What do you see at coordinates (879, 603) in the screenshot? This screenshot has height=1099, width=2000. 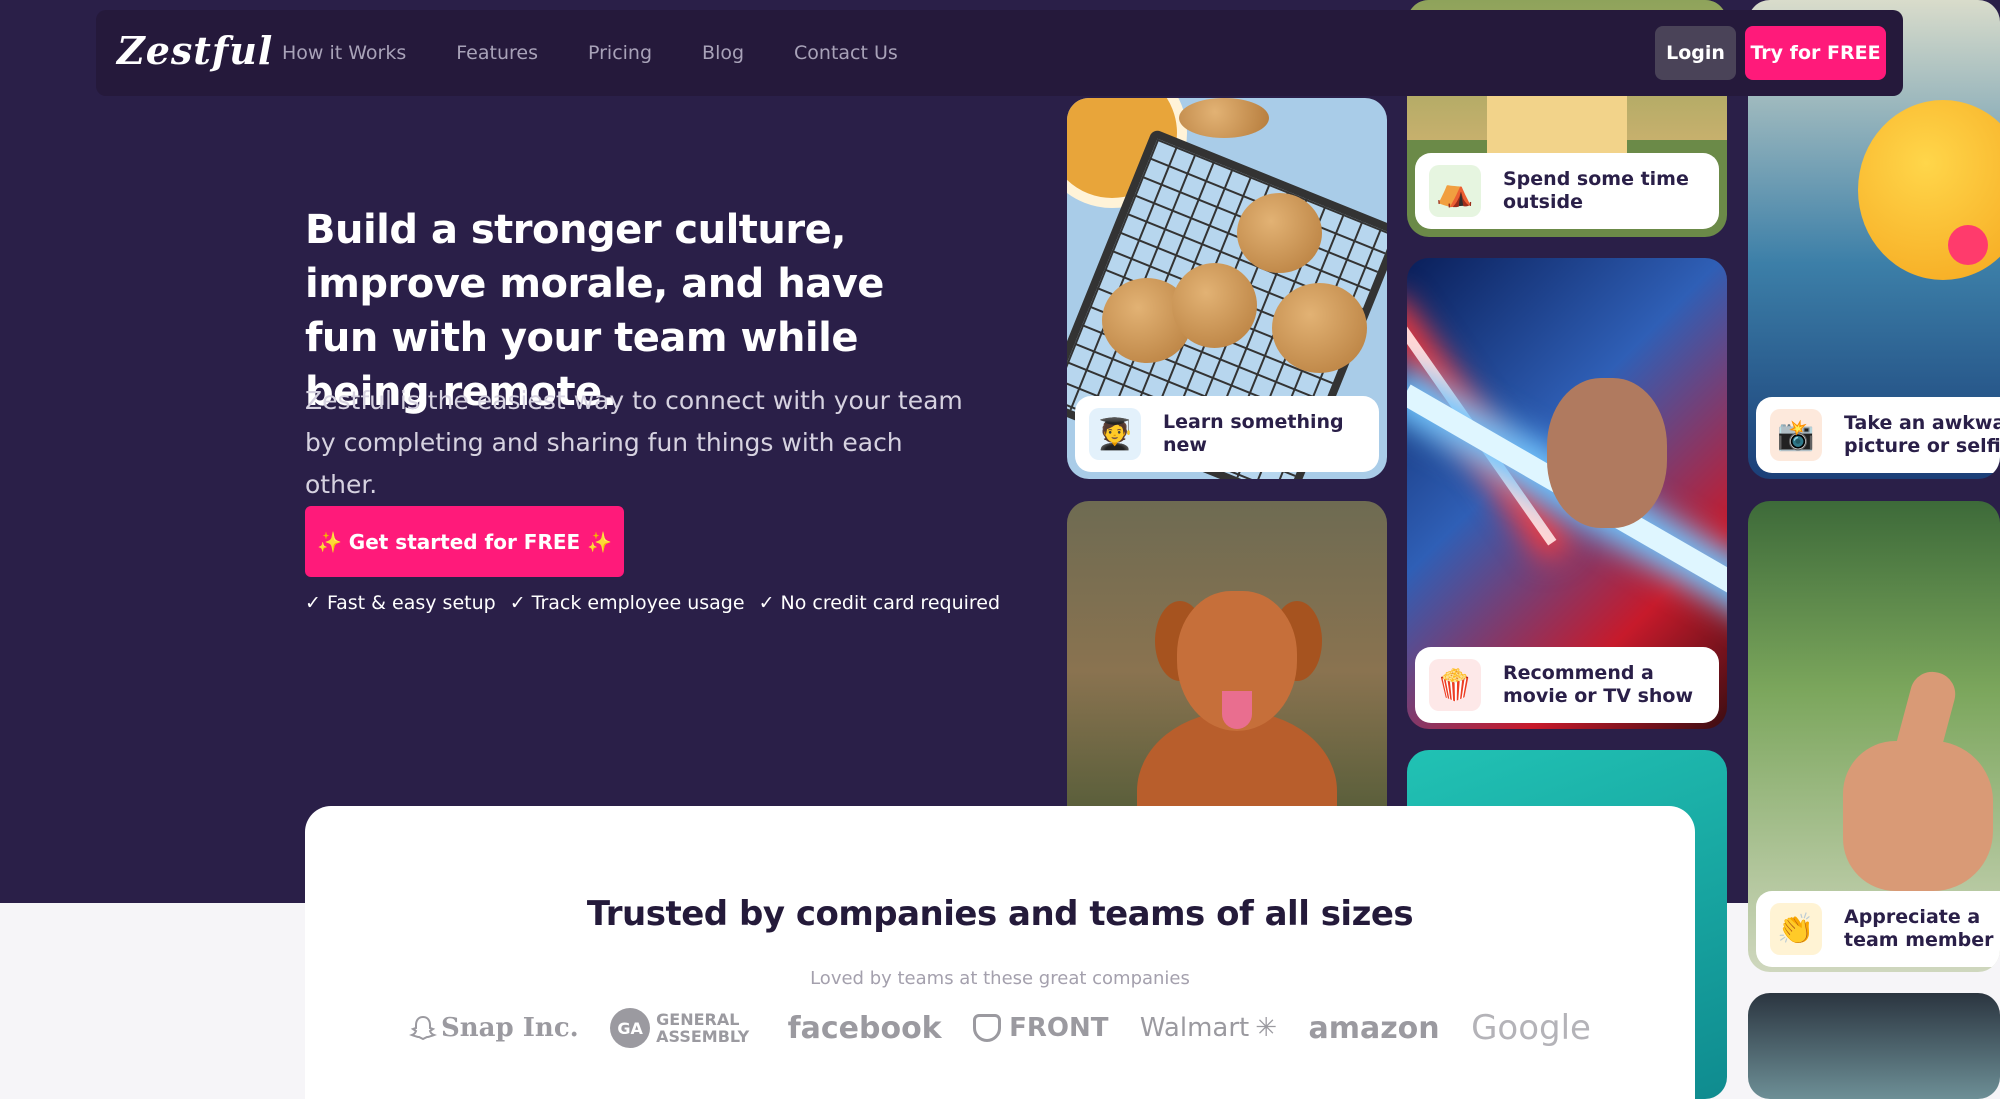 I see `check-no-credit-card: ✓ No credit card required` at bounding box center [879, 603].